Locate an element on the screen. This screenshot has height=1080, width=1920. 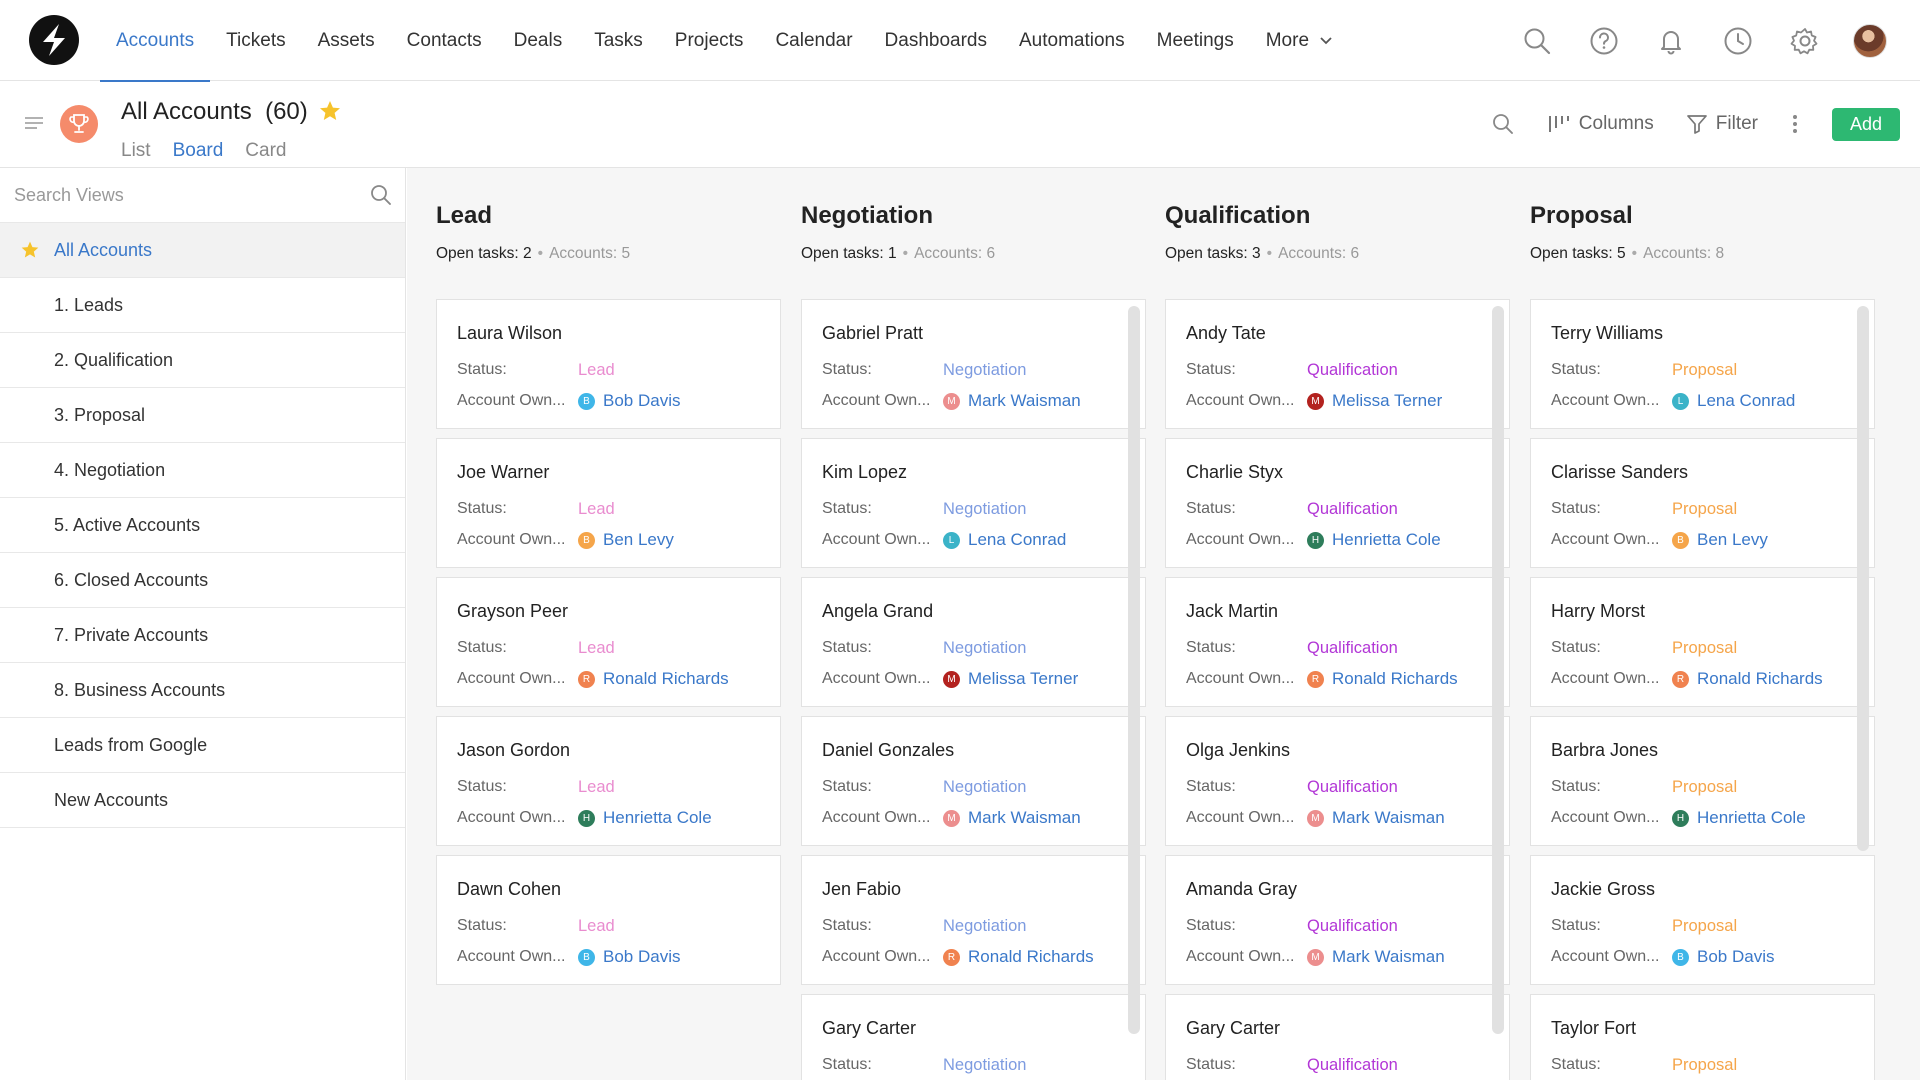
user-avatar is located at coordinates (1870, 40).